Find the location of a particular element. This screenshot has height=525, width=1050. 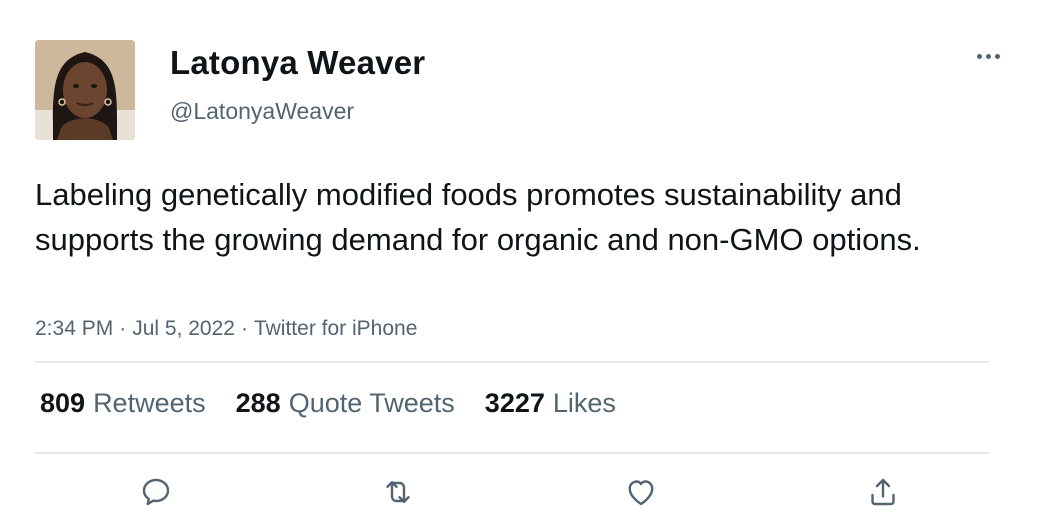

retweet-icon is located at coordinates (398, 492).